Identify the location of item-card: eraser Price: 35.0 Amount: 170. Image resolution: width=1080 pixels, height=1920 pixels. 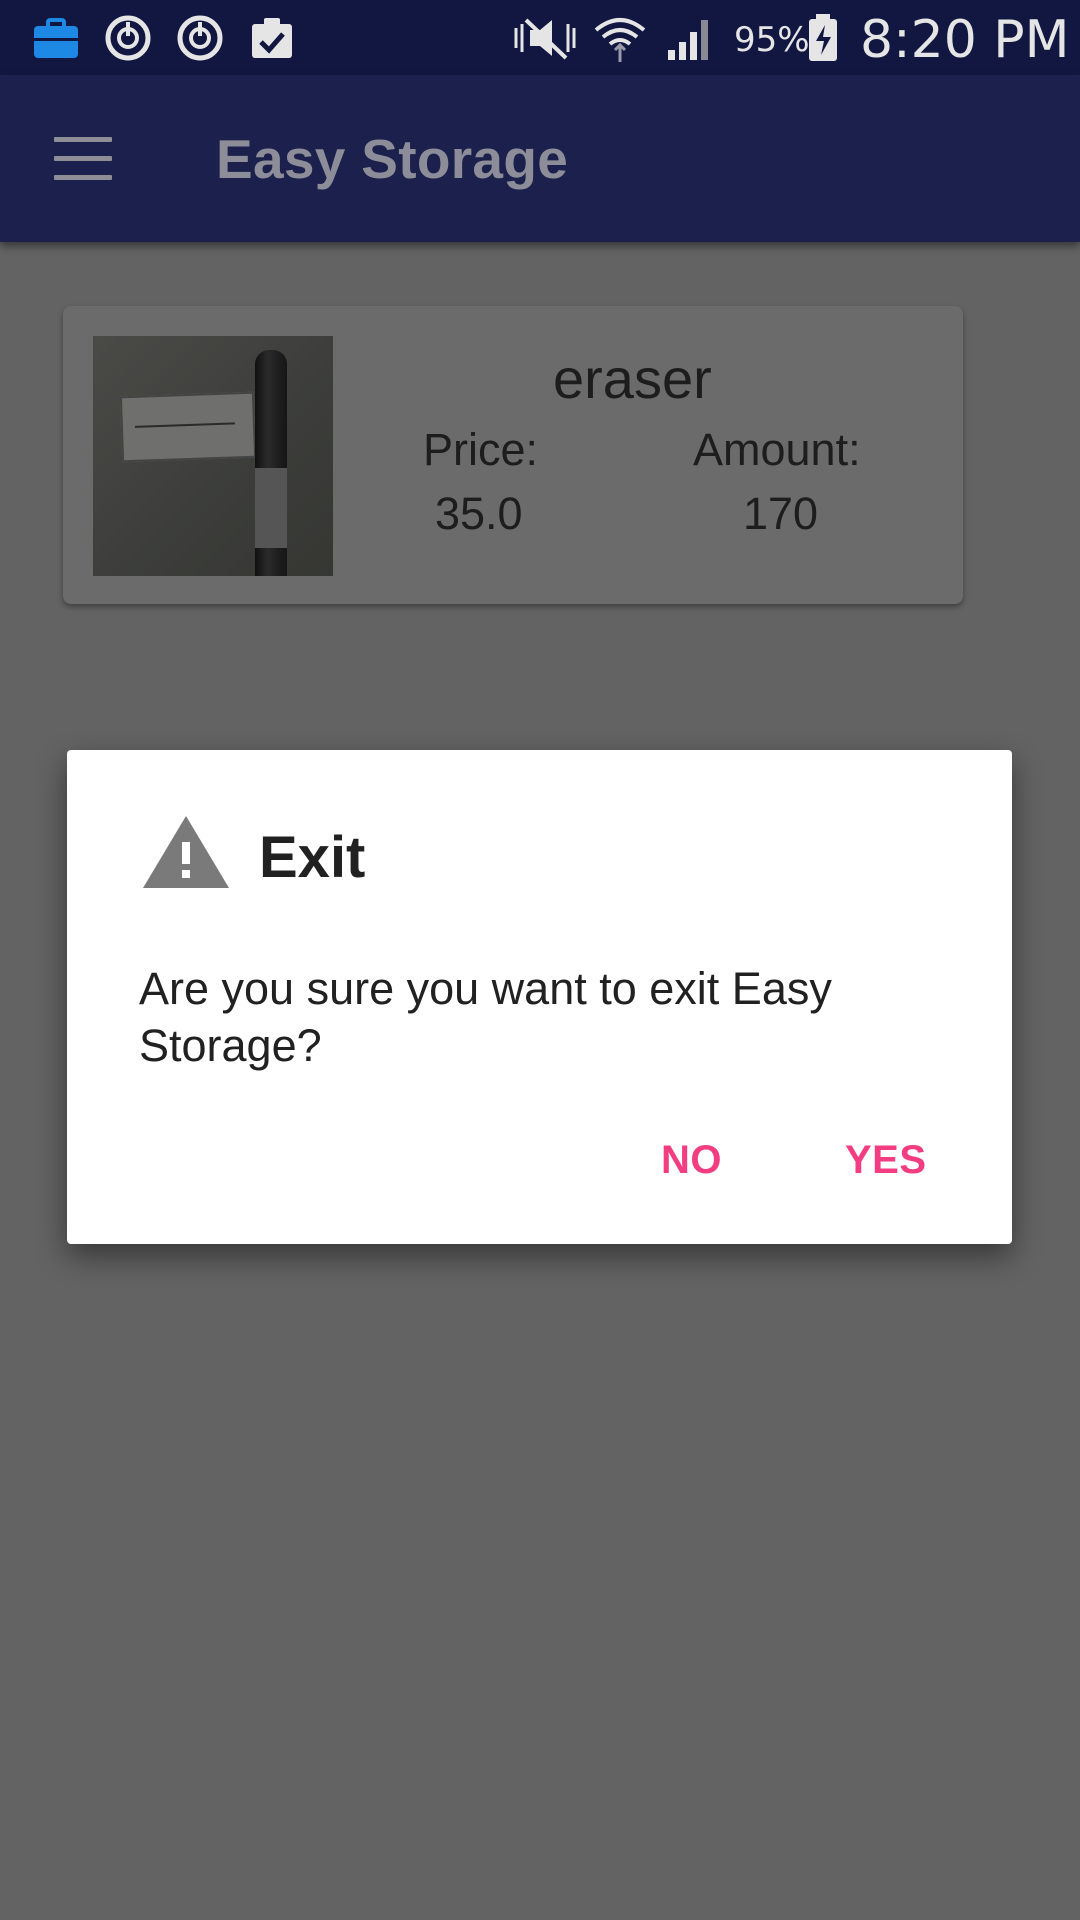
(513, 455).